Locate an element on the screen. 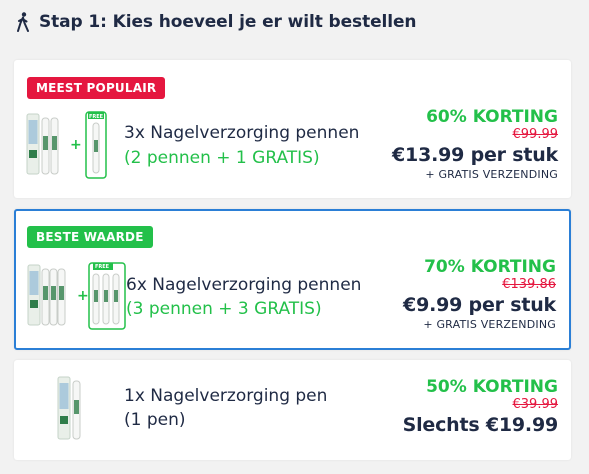 This screenshot has height=474, width=589. old-price: €39.99 is located at coordinates (535, 404).